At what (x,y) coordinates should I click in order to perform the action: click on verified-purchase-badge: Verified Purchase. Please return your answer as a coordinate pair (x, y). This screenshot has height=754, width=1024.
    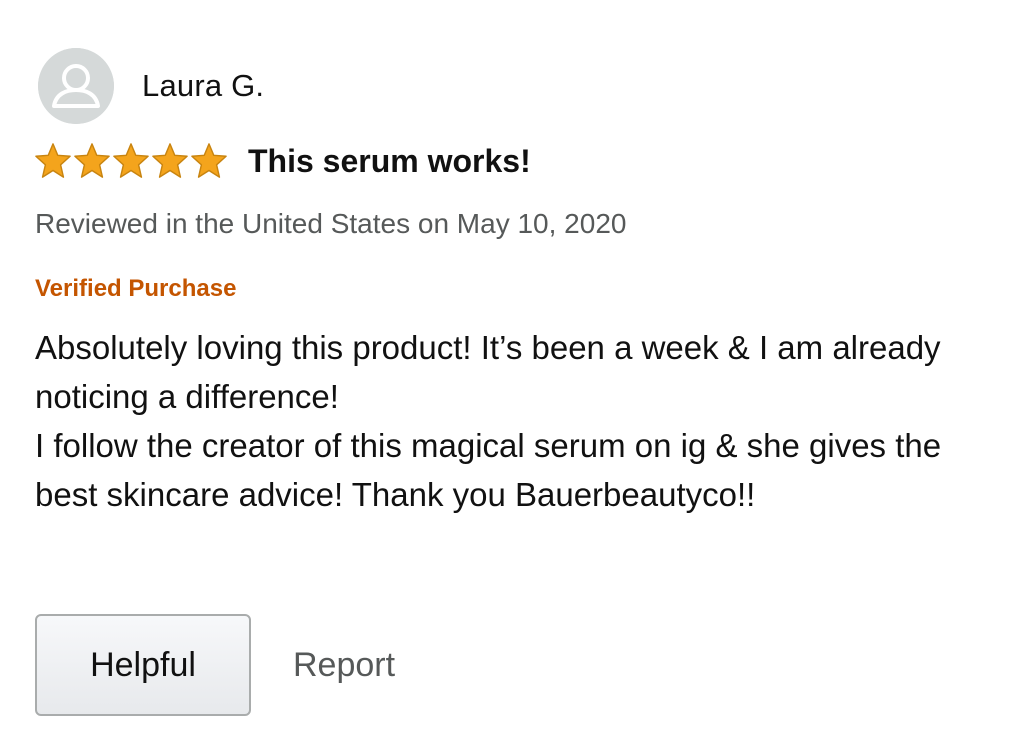
    Looking at the image, I should click on (135, 289).